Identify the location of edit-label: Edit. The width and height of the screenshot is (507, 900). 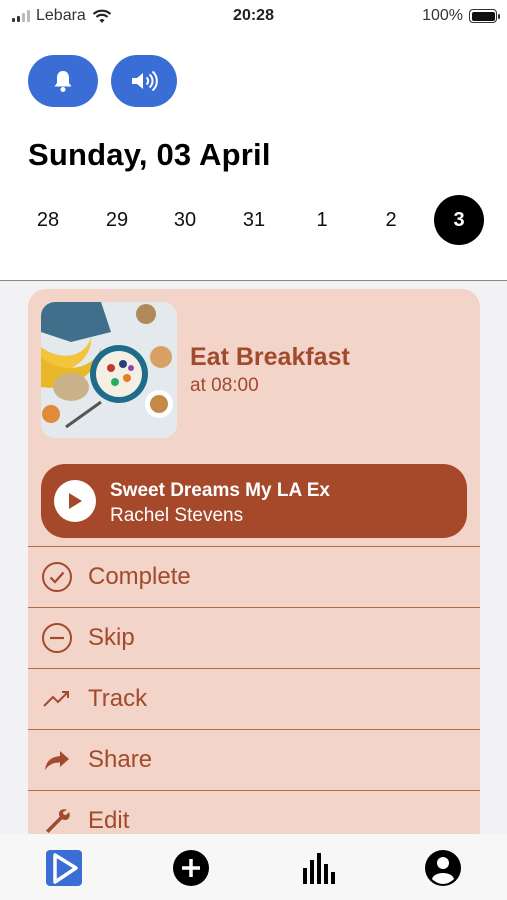
(109, 820).